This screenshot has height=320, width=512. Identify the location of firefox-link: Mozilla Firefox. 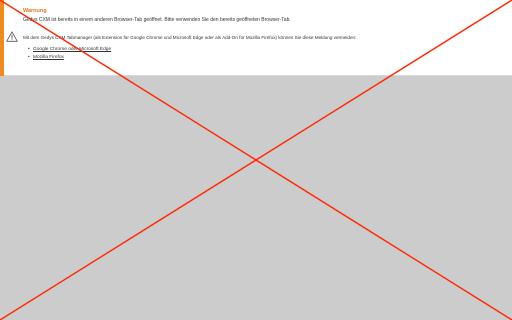
(48, 57).